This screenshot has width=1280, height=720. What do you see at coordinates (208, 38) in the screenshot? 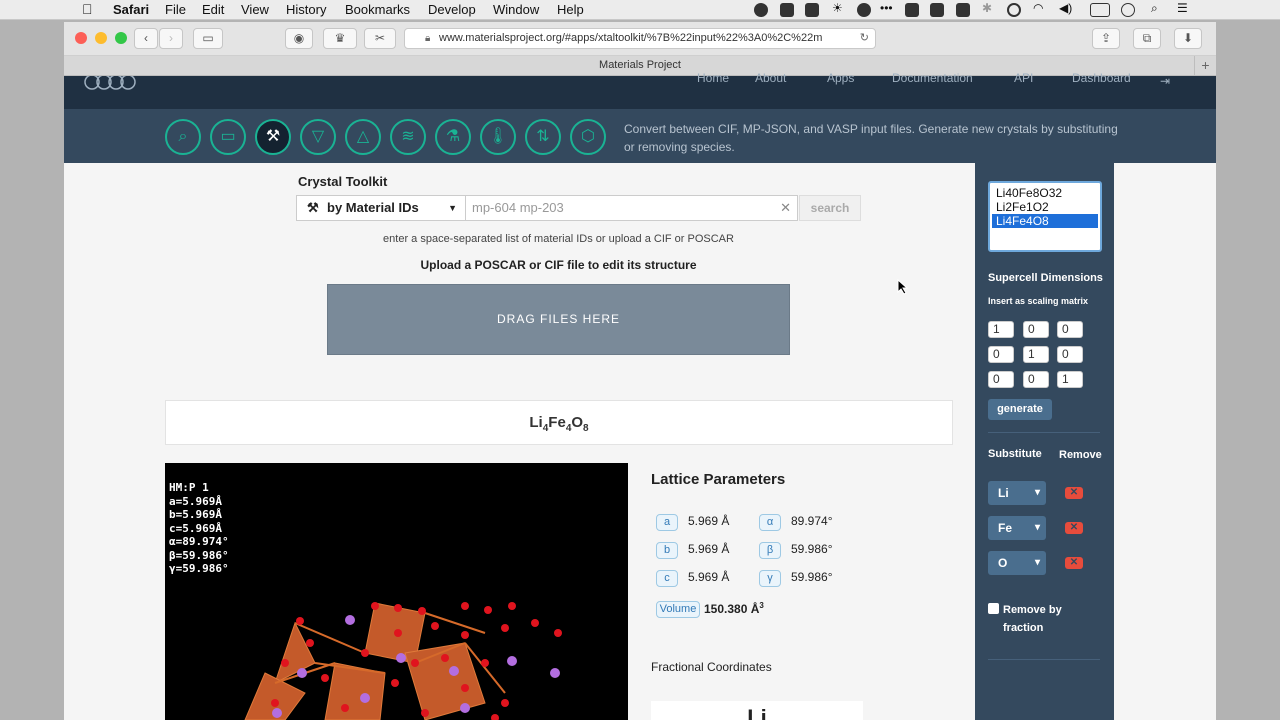
I see `sidebar-toggle-icon: ▭` at bounding box center [208, 38].